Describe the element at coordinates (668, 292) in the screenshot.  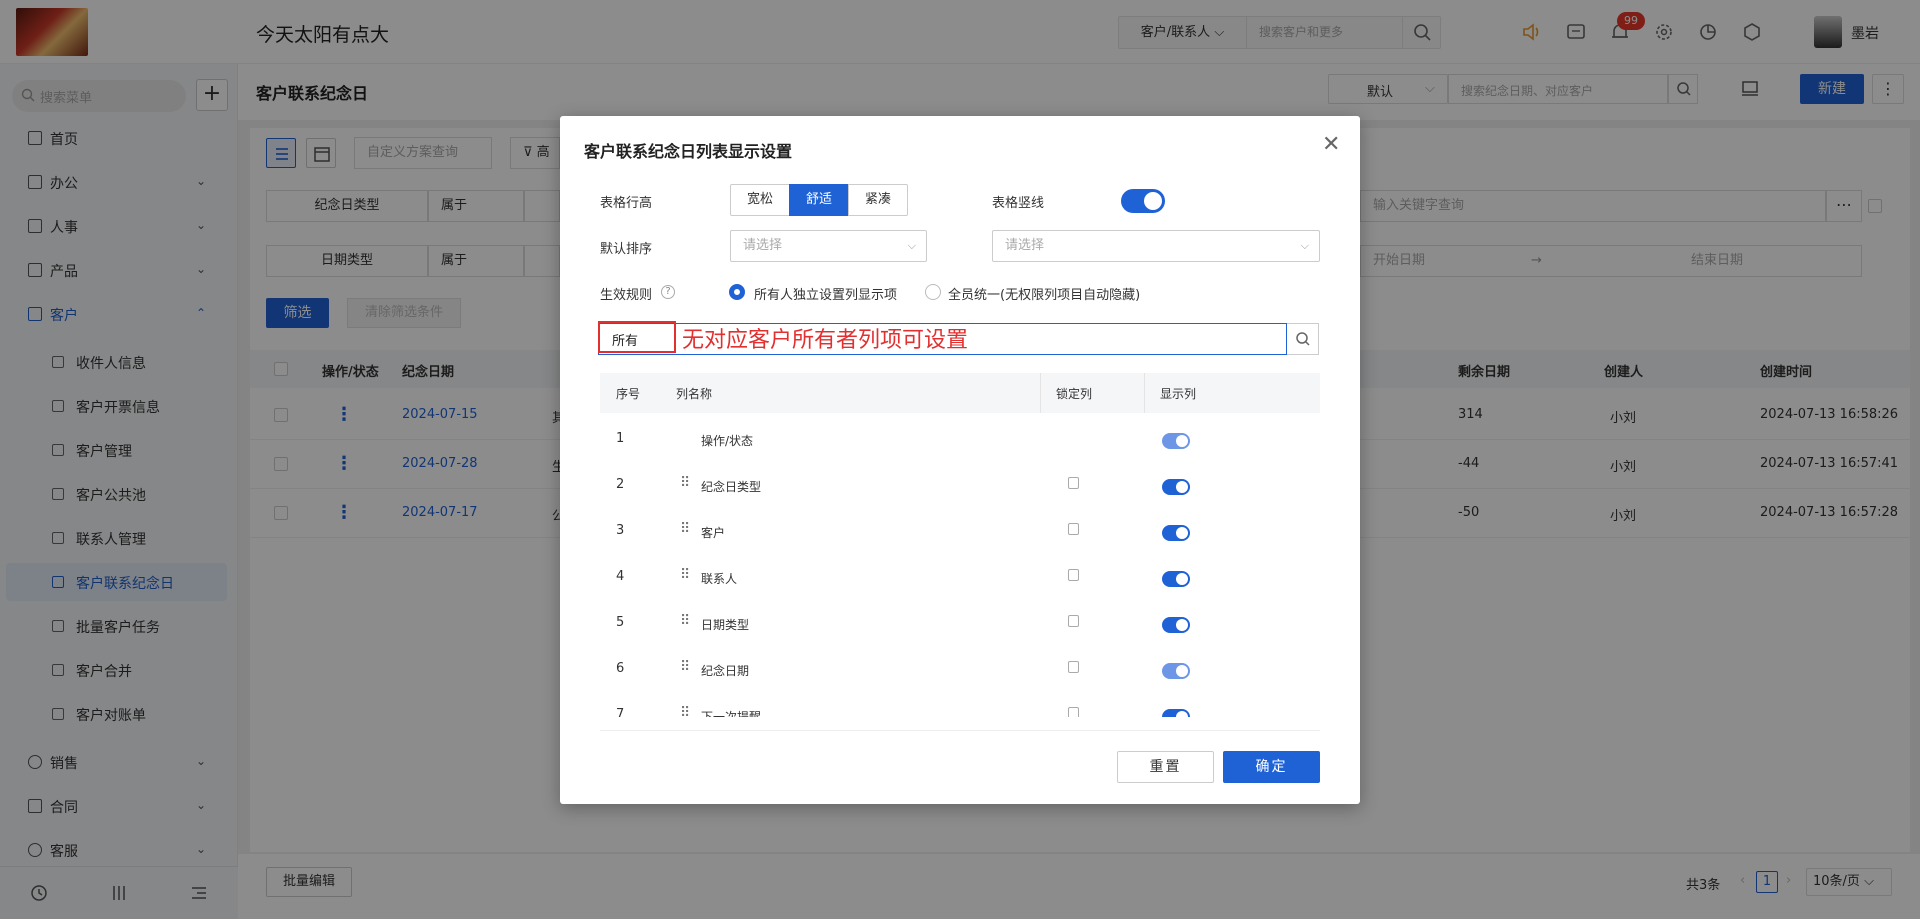
I see `help-icon: ?` at that location.